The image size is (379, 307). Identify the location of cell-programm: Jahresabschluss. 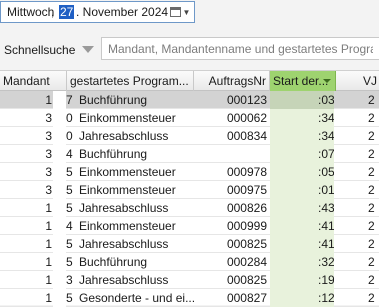
(124, 136).